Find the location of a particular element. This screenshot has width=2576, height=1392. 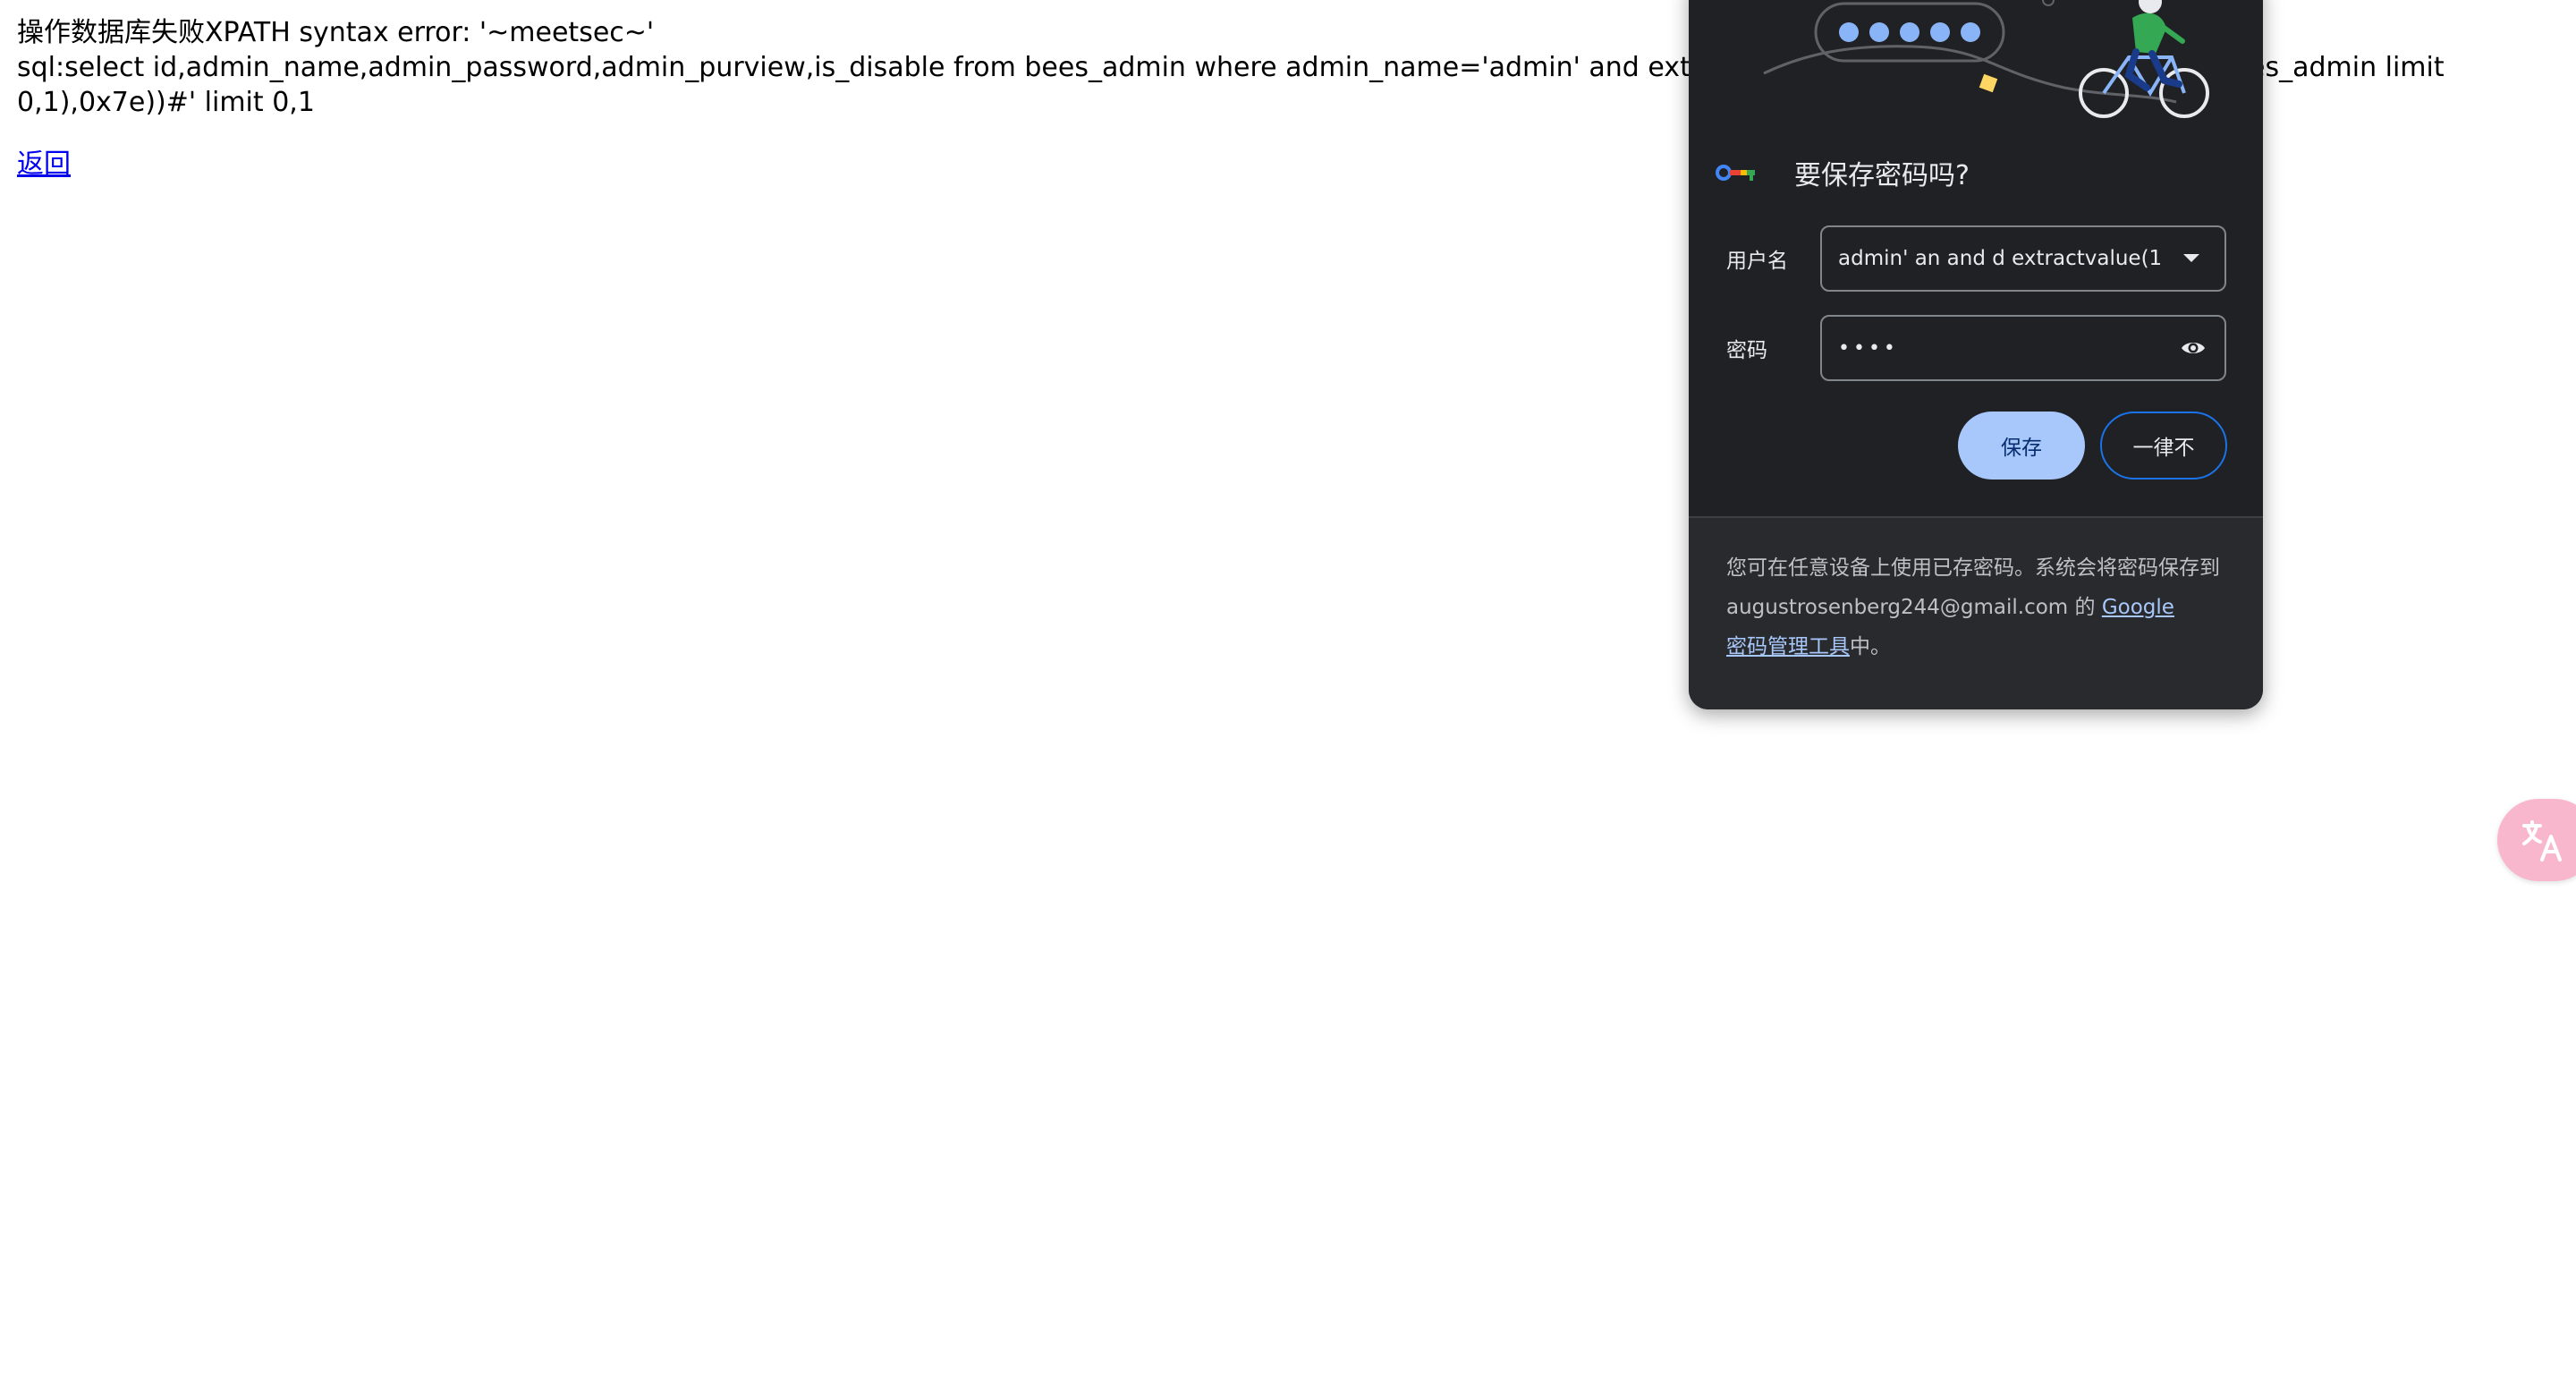

password-label: 密码 is located at coordinates (1746, 350).